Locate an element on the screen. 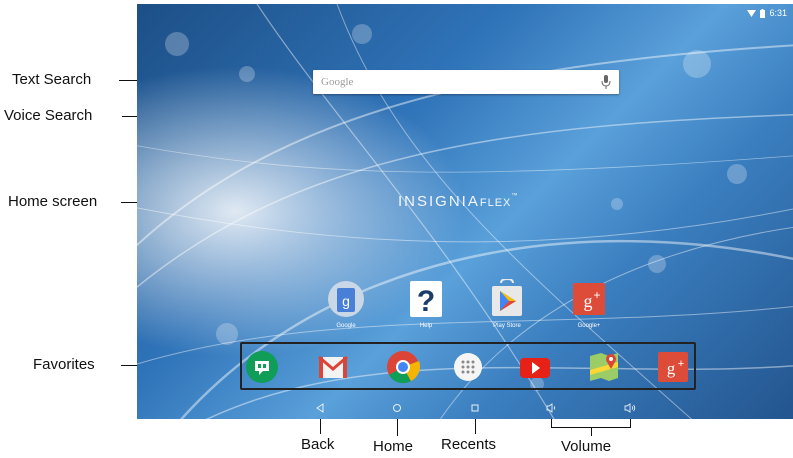 The height and width of the screenshot is (458, 793). hangouts-icon is located at coordinates (262, 367).